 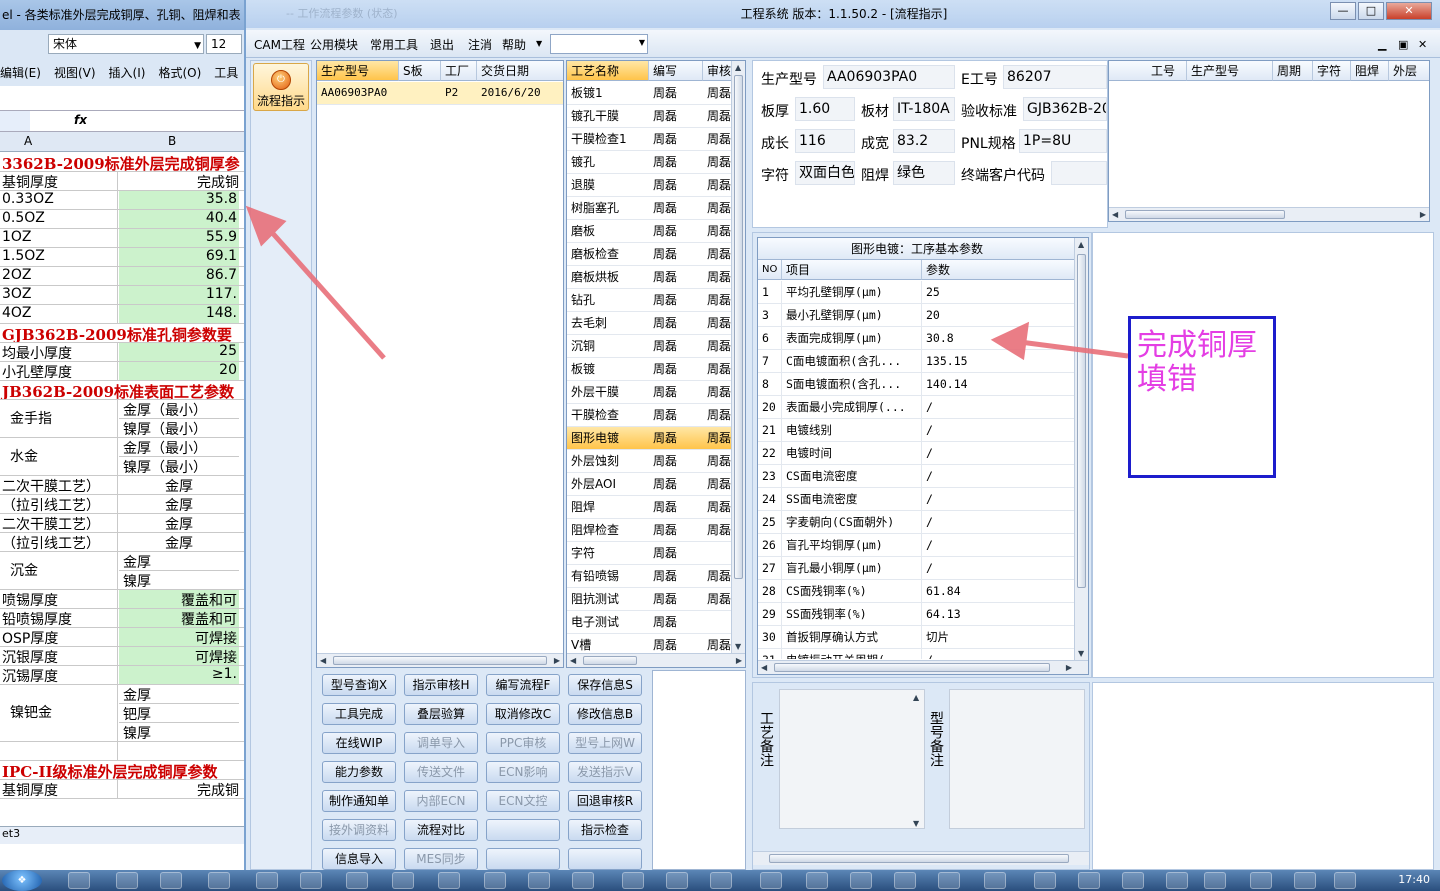 I want to click on clock: 17:40, so click(x=1414, y=879).